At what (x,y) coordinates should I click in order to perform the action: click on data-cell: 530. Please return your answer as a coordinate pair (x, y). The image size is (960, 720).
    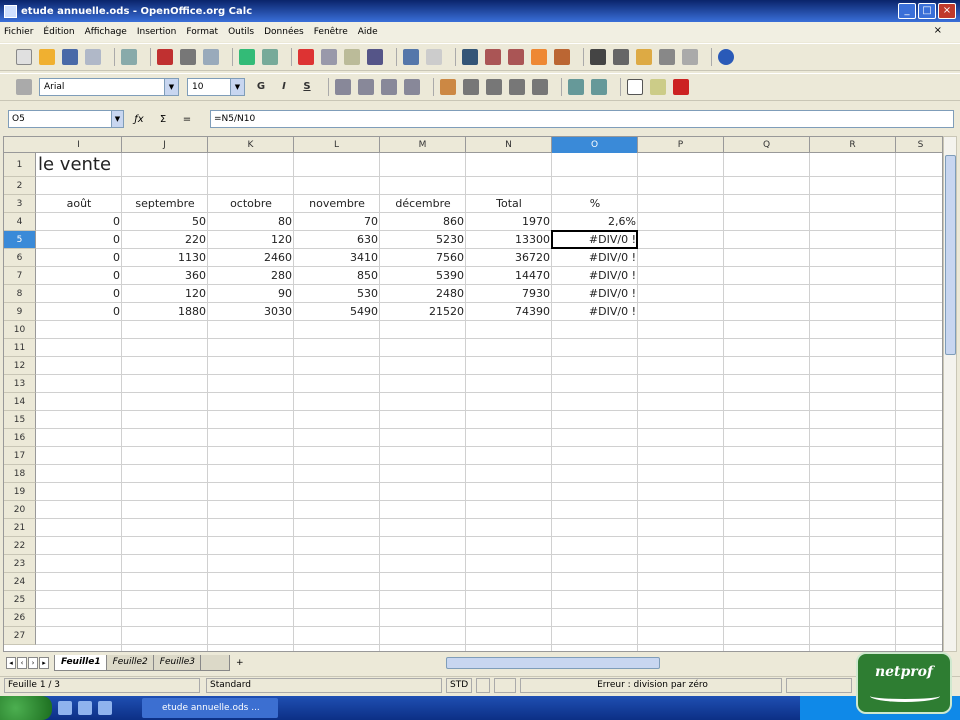
    Looking at the image, I should click on (337, 294).